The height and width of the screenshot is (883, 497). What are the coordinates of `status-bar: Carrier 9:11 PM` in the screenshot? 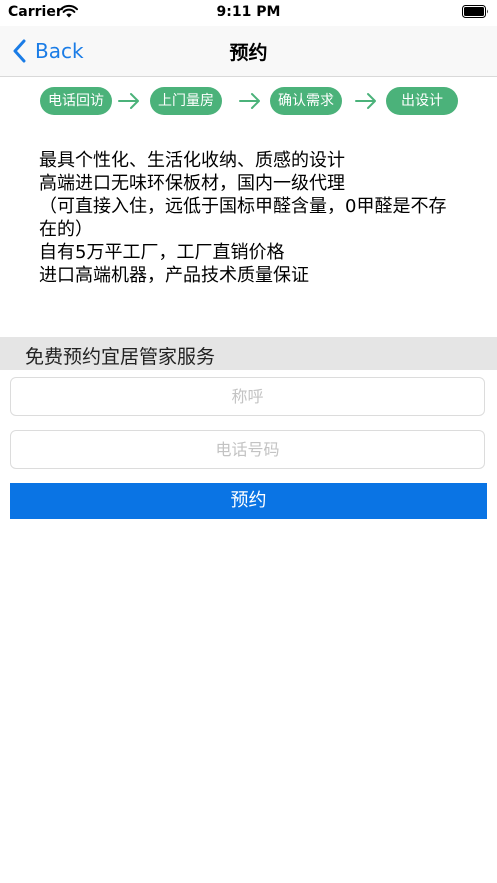 It's located at (248, 13).